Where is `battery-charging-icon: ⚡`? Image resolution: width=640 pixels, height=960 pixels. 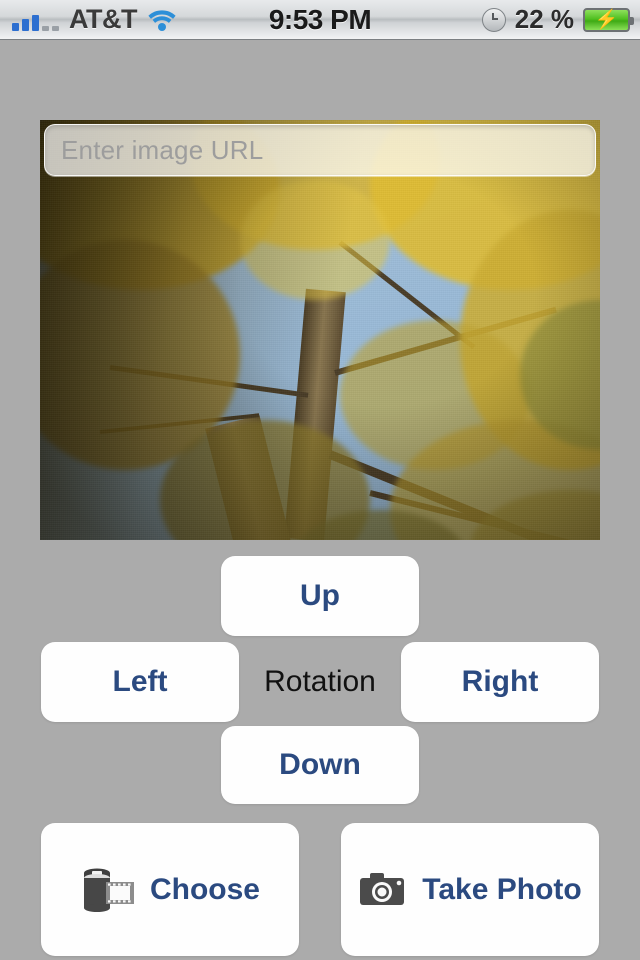
battery-charging-icon: ⚡ is located at coordinates (608, 19).